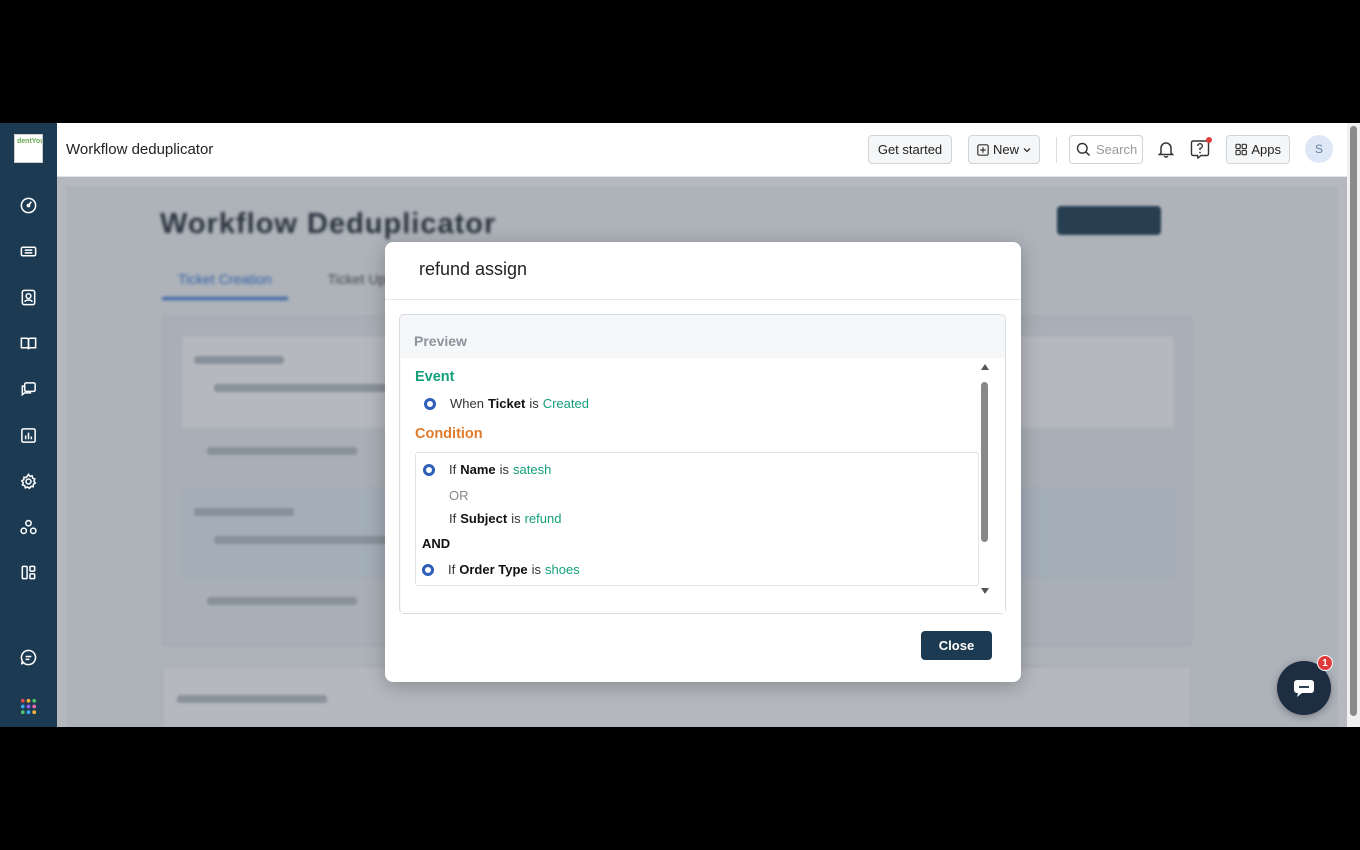 The height and width of the screenshot is (850, 1360). Describe the element at coordinates (1241, 149) in the screenshot. I see `apps-icon` at that location.